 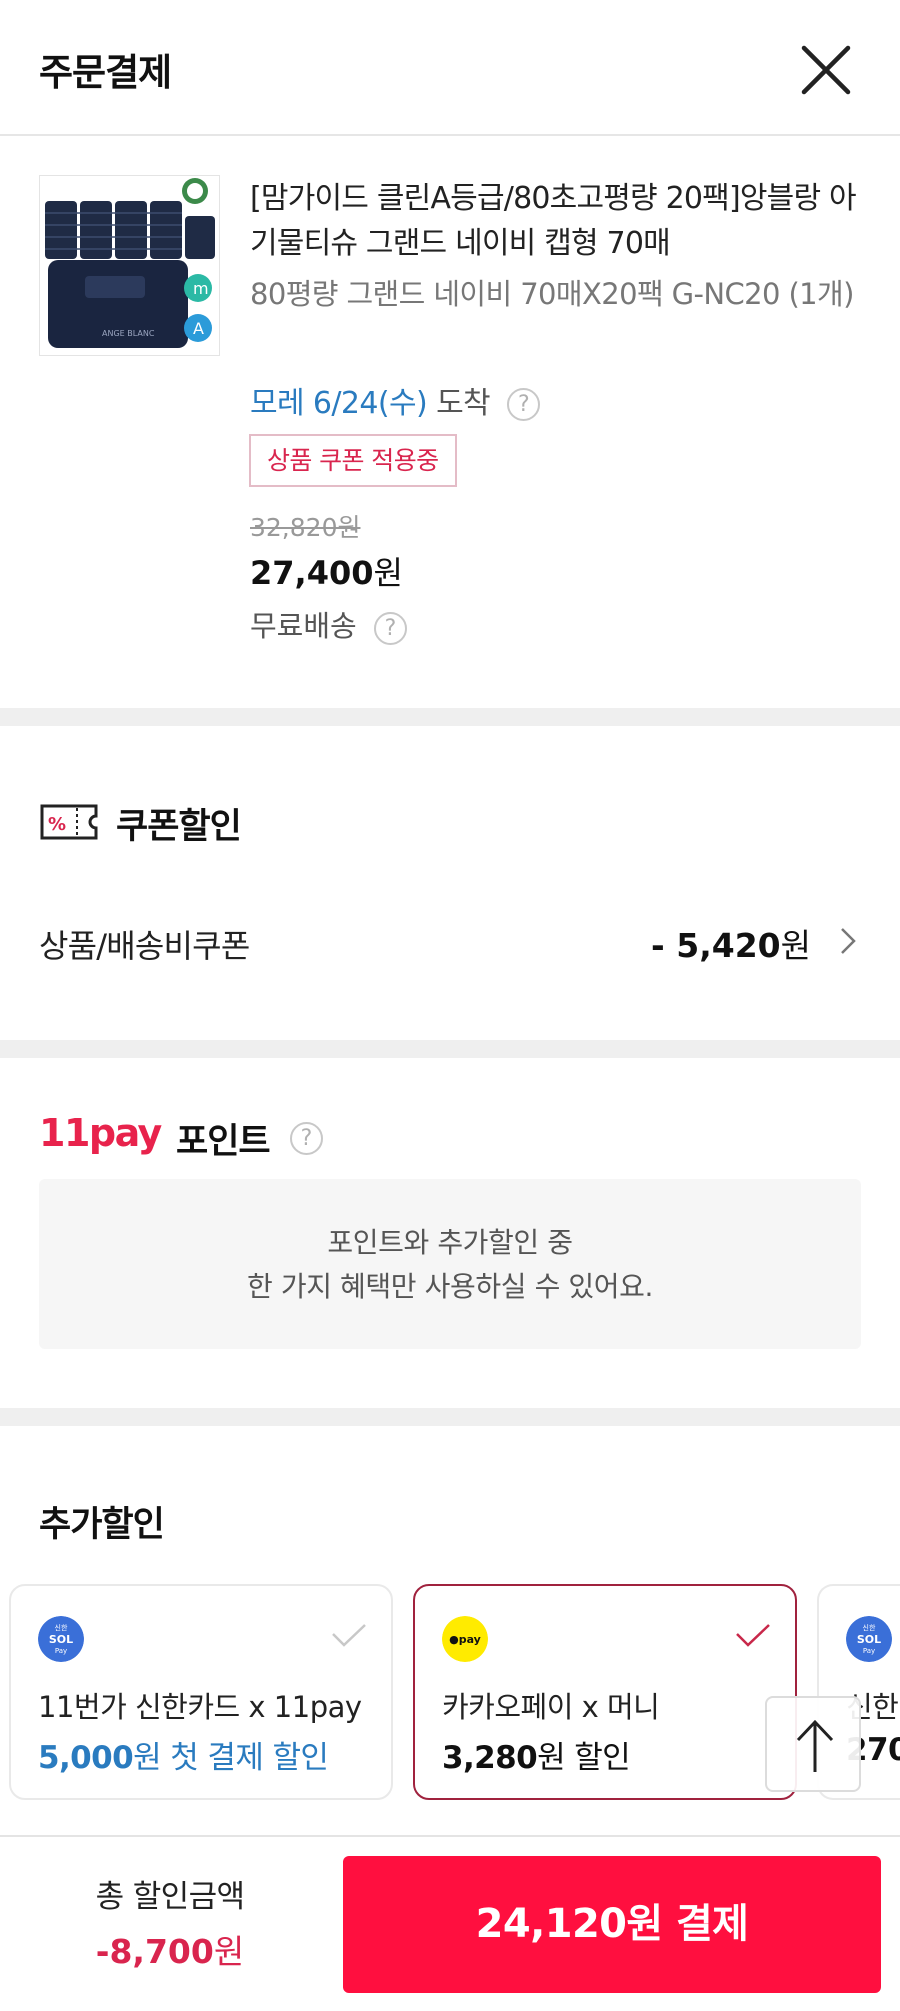 I want to click on card-benefit: 3,280원 할인, so click(x=536, y=1754).